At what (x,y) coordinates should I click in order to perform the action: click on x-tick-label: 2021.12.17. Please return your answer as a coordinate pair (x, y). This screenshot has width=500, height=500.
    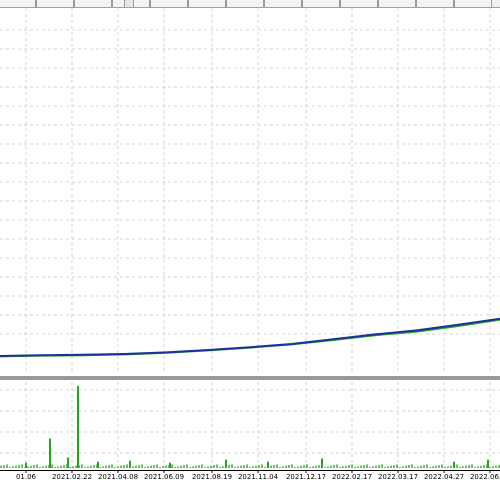
    Looking at the image, I should click on (306, 477).